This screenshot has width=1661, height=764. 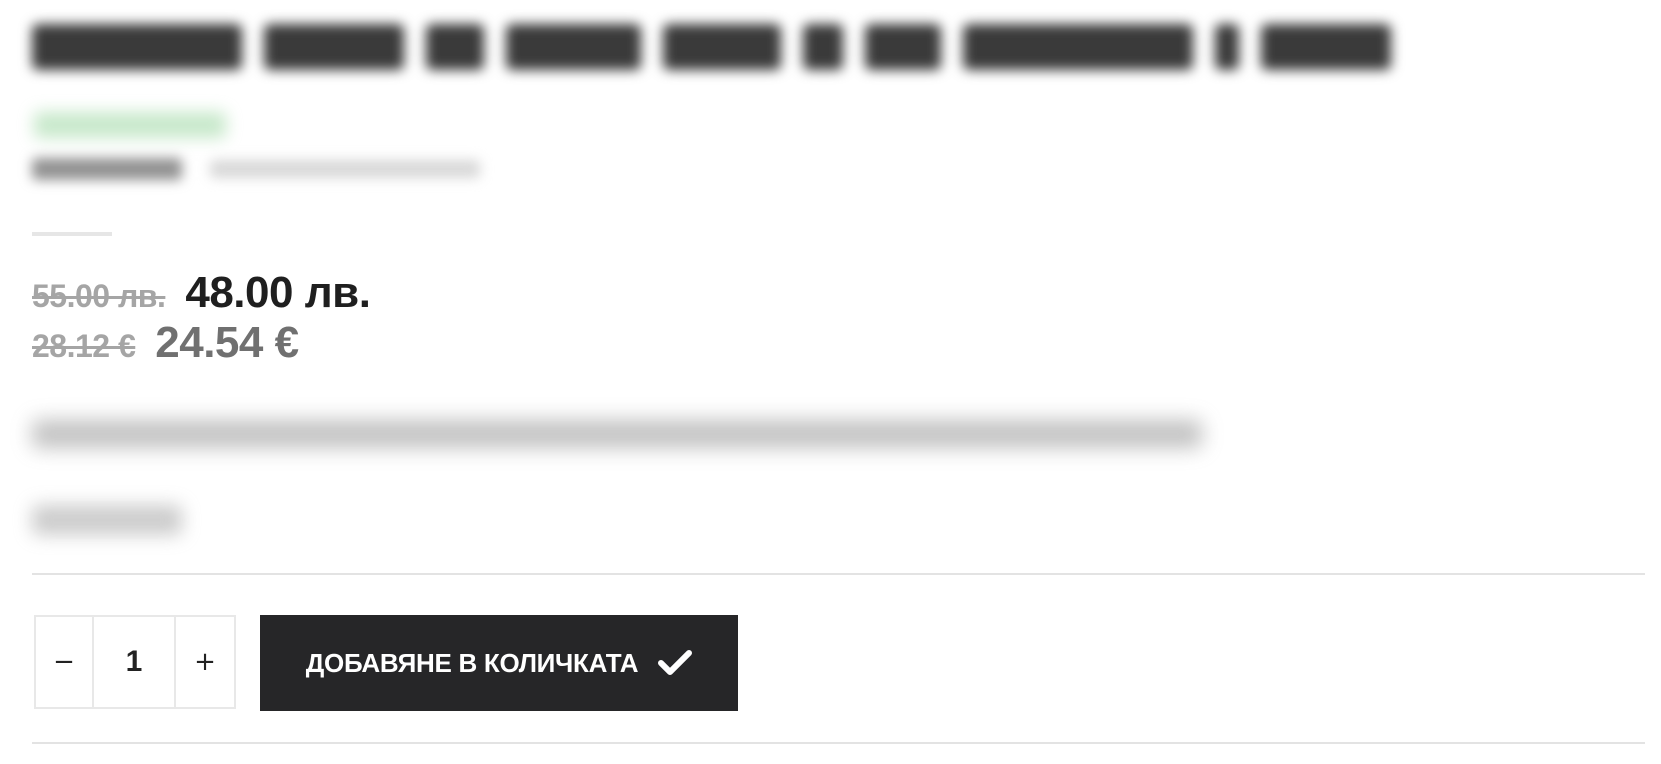 I want to click on stock-status-blurred, so click(x=130, y=125).